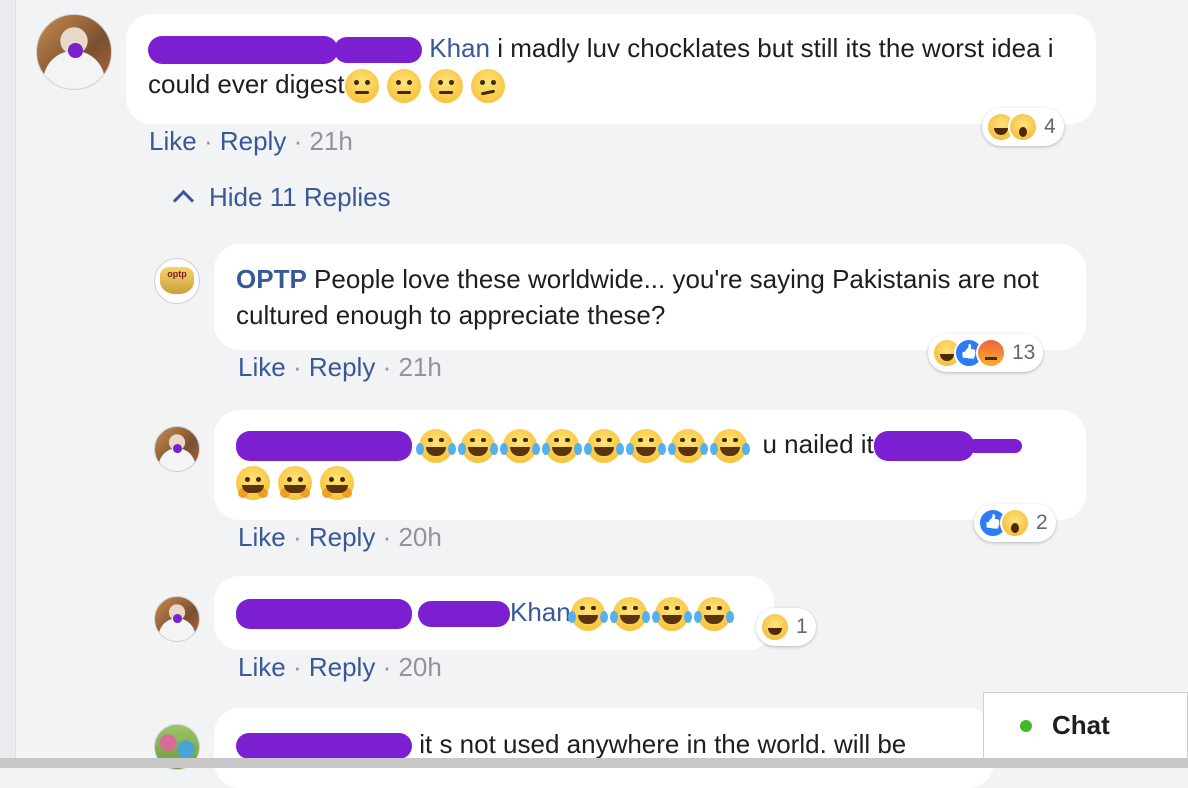  I want to click on reaction-summary: 4, so click(1023, 127).